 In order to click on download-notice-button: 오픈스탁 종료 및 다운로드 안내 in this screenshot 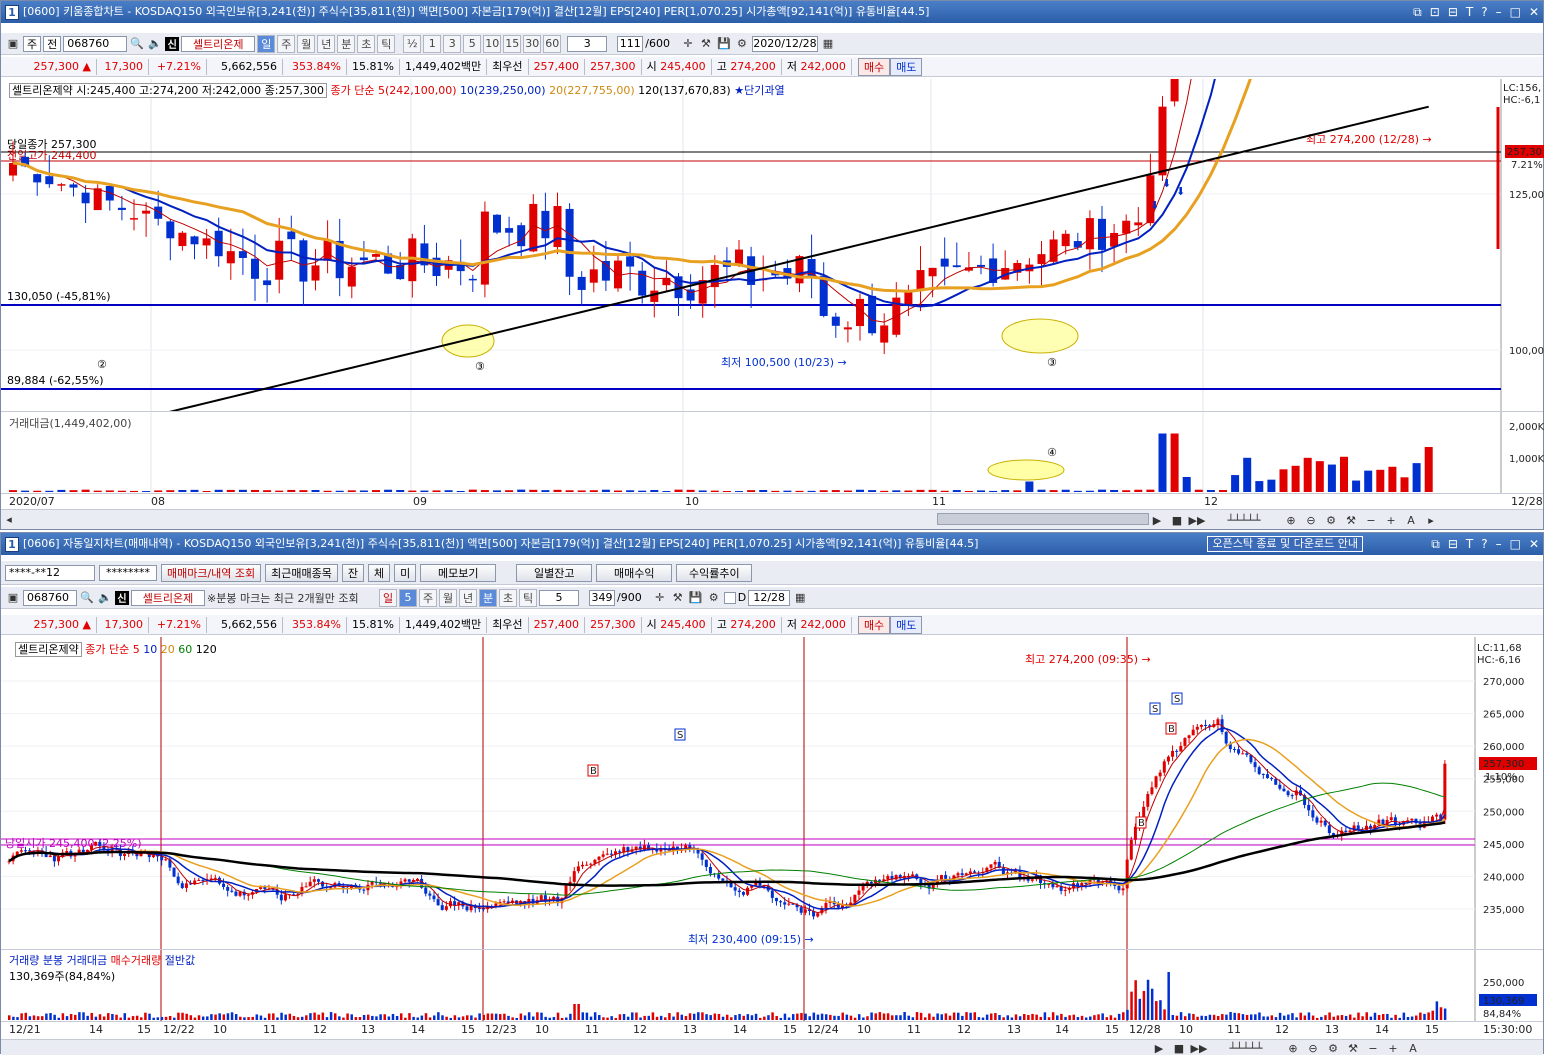, I will do `click(1285, 544)`.